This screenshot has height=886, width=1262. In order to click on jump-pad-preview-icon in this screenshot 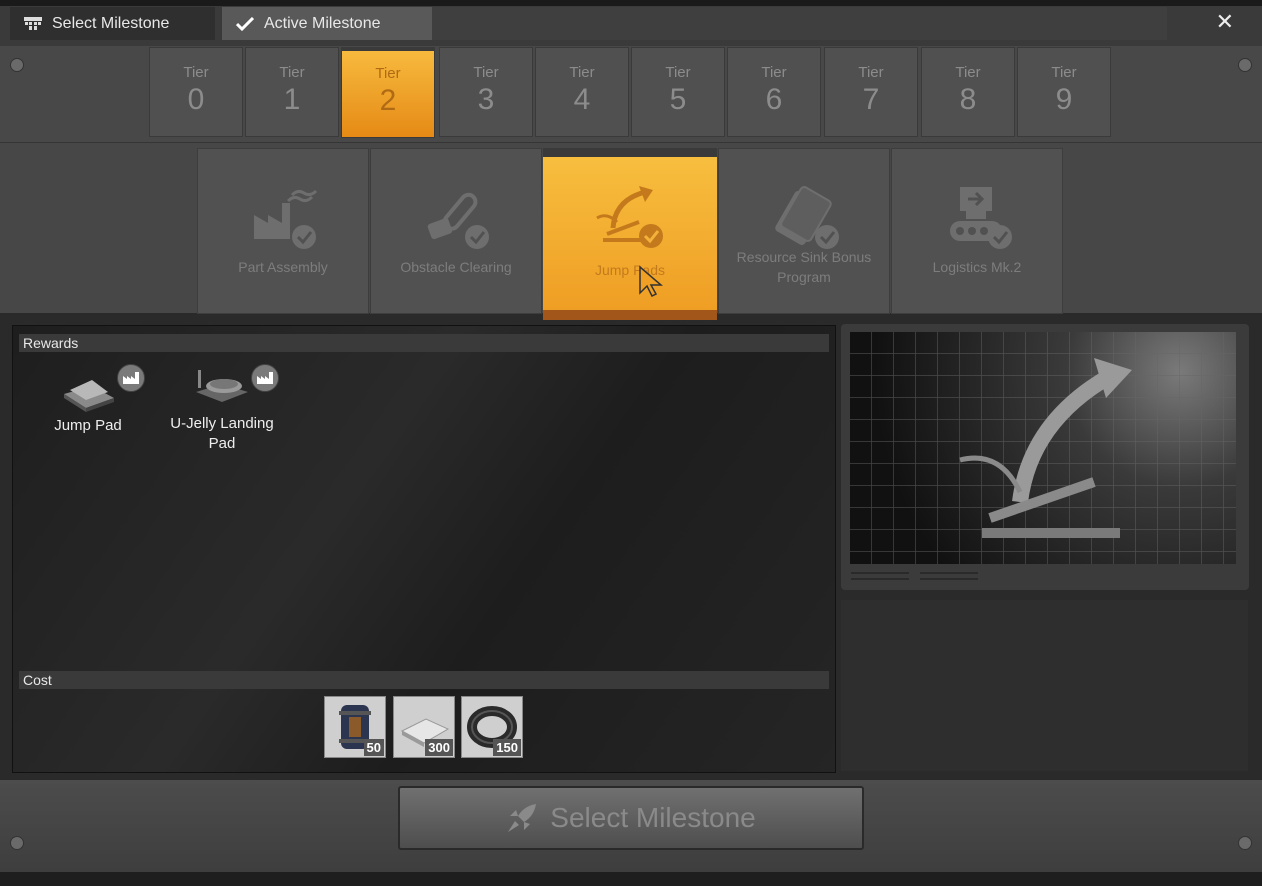, I will do `click(1043, 448)`.